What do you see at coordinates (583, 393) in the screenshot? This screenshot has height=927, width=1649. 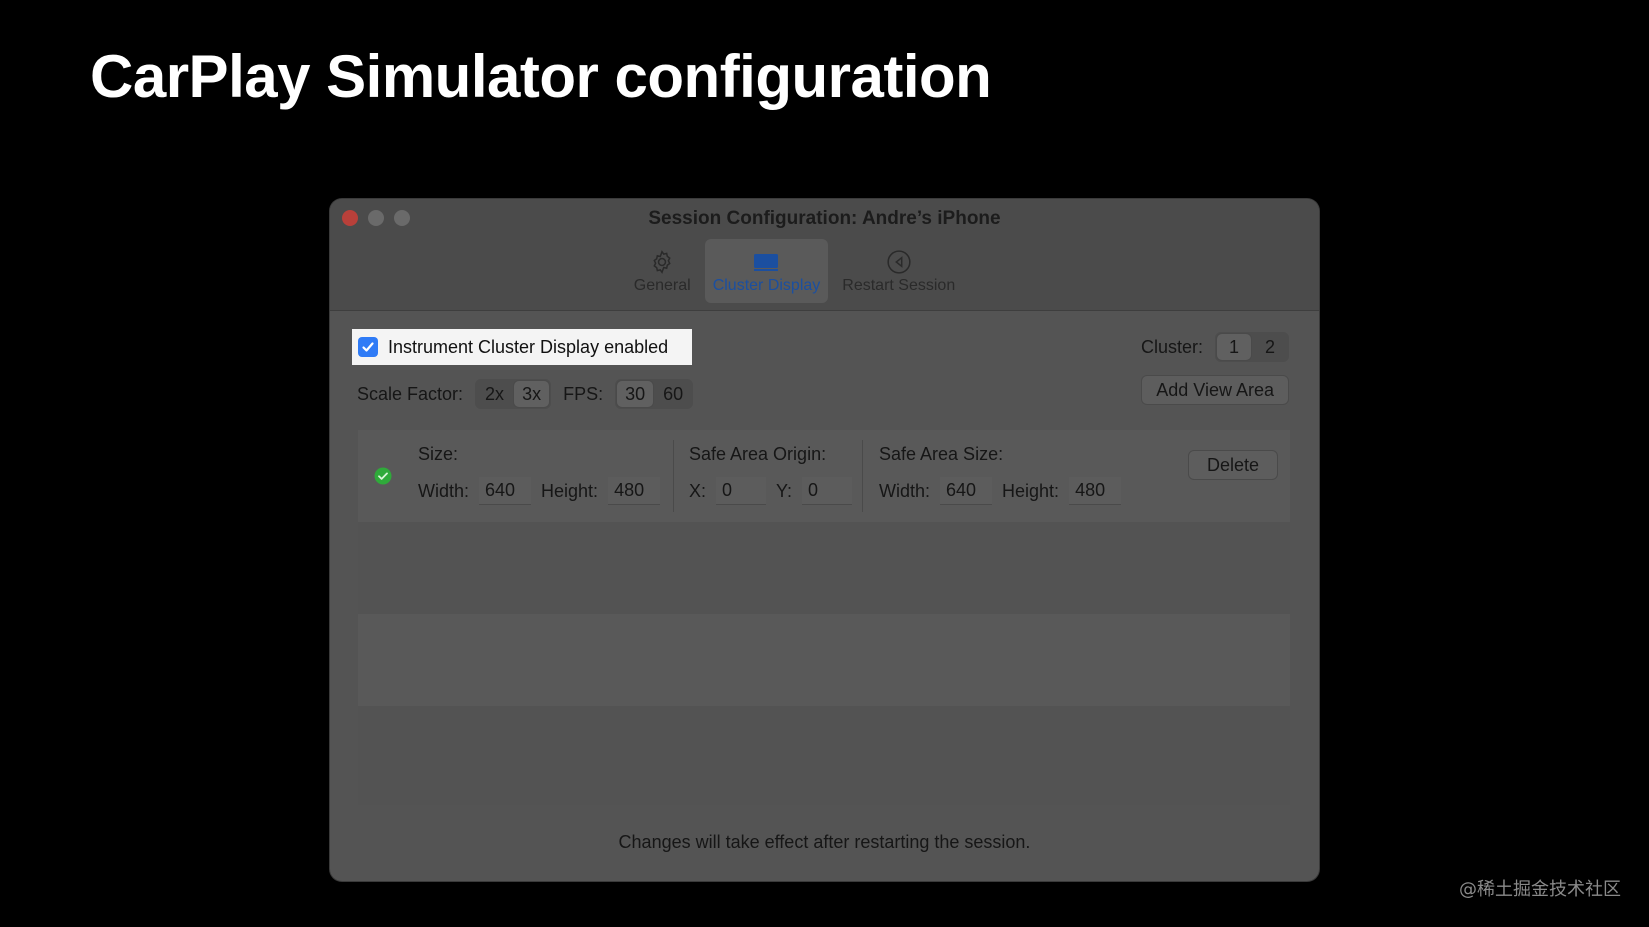 I see `fps-label: FPS:` at bounding box center [583, 393].